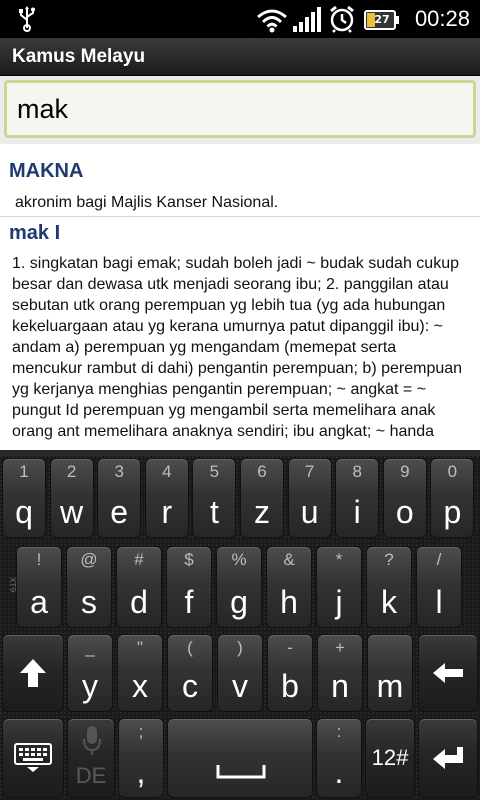 The width and height of the screenshot is (480, 800). Describe the element at coordinates (339, 559) in the screenshot. I see `key-hint: *` at that location.